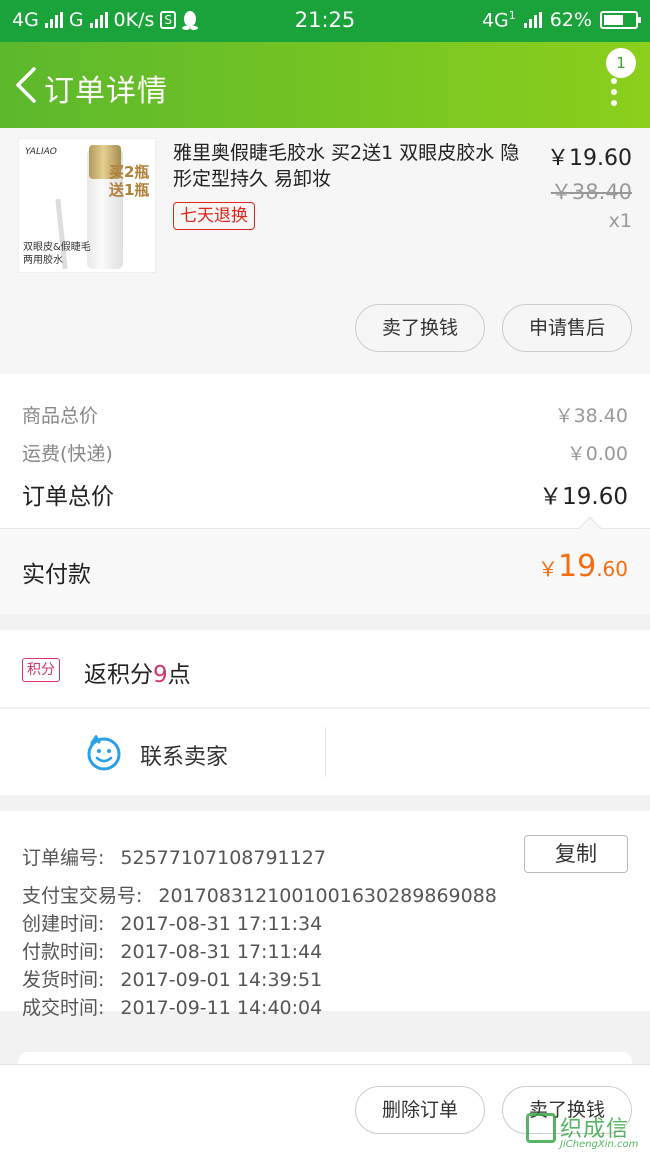 The image size is (650, 1155). What do you see at coordinates (87, 205) in the screenshot?
I see `product-thumbnail: YALIAO 买2瓶 送1瓶 双眼皮&假睫毛 两用胶水` at bounding box center [87, 205].